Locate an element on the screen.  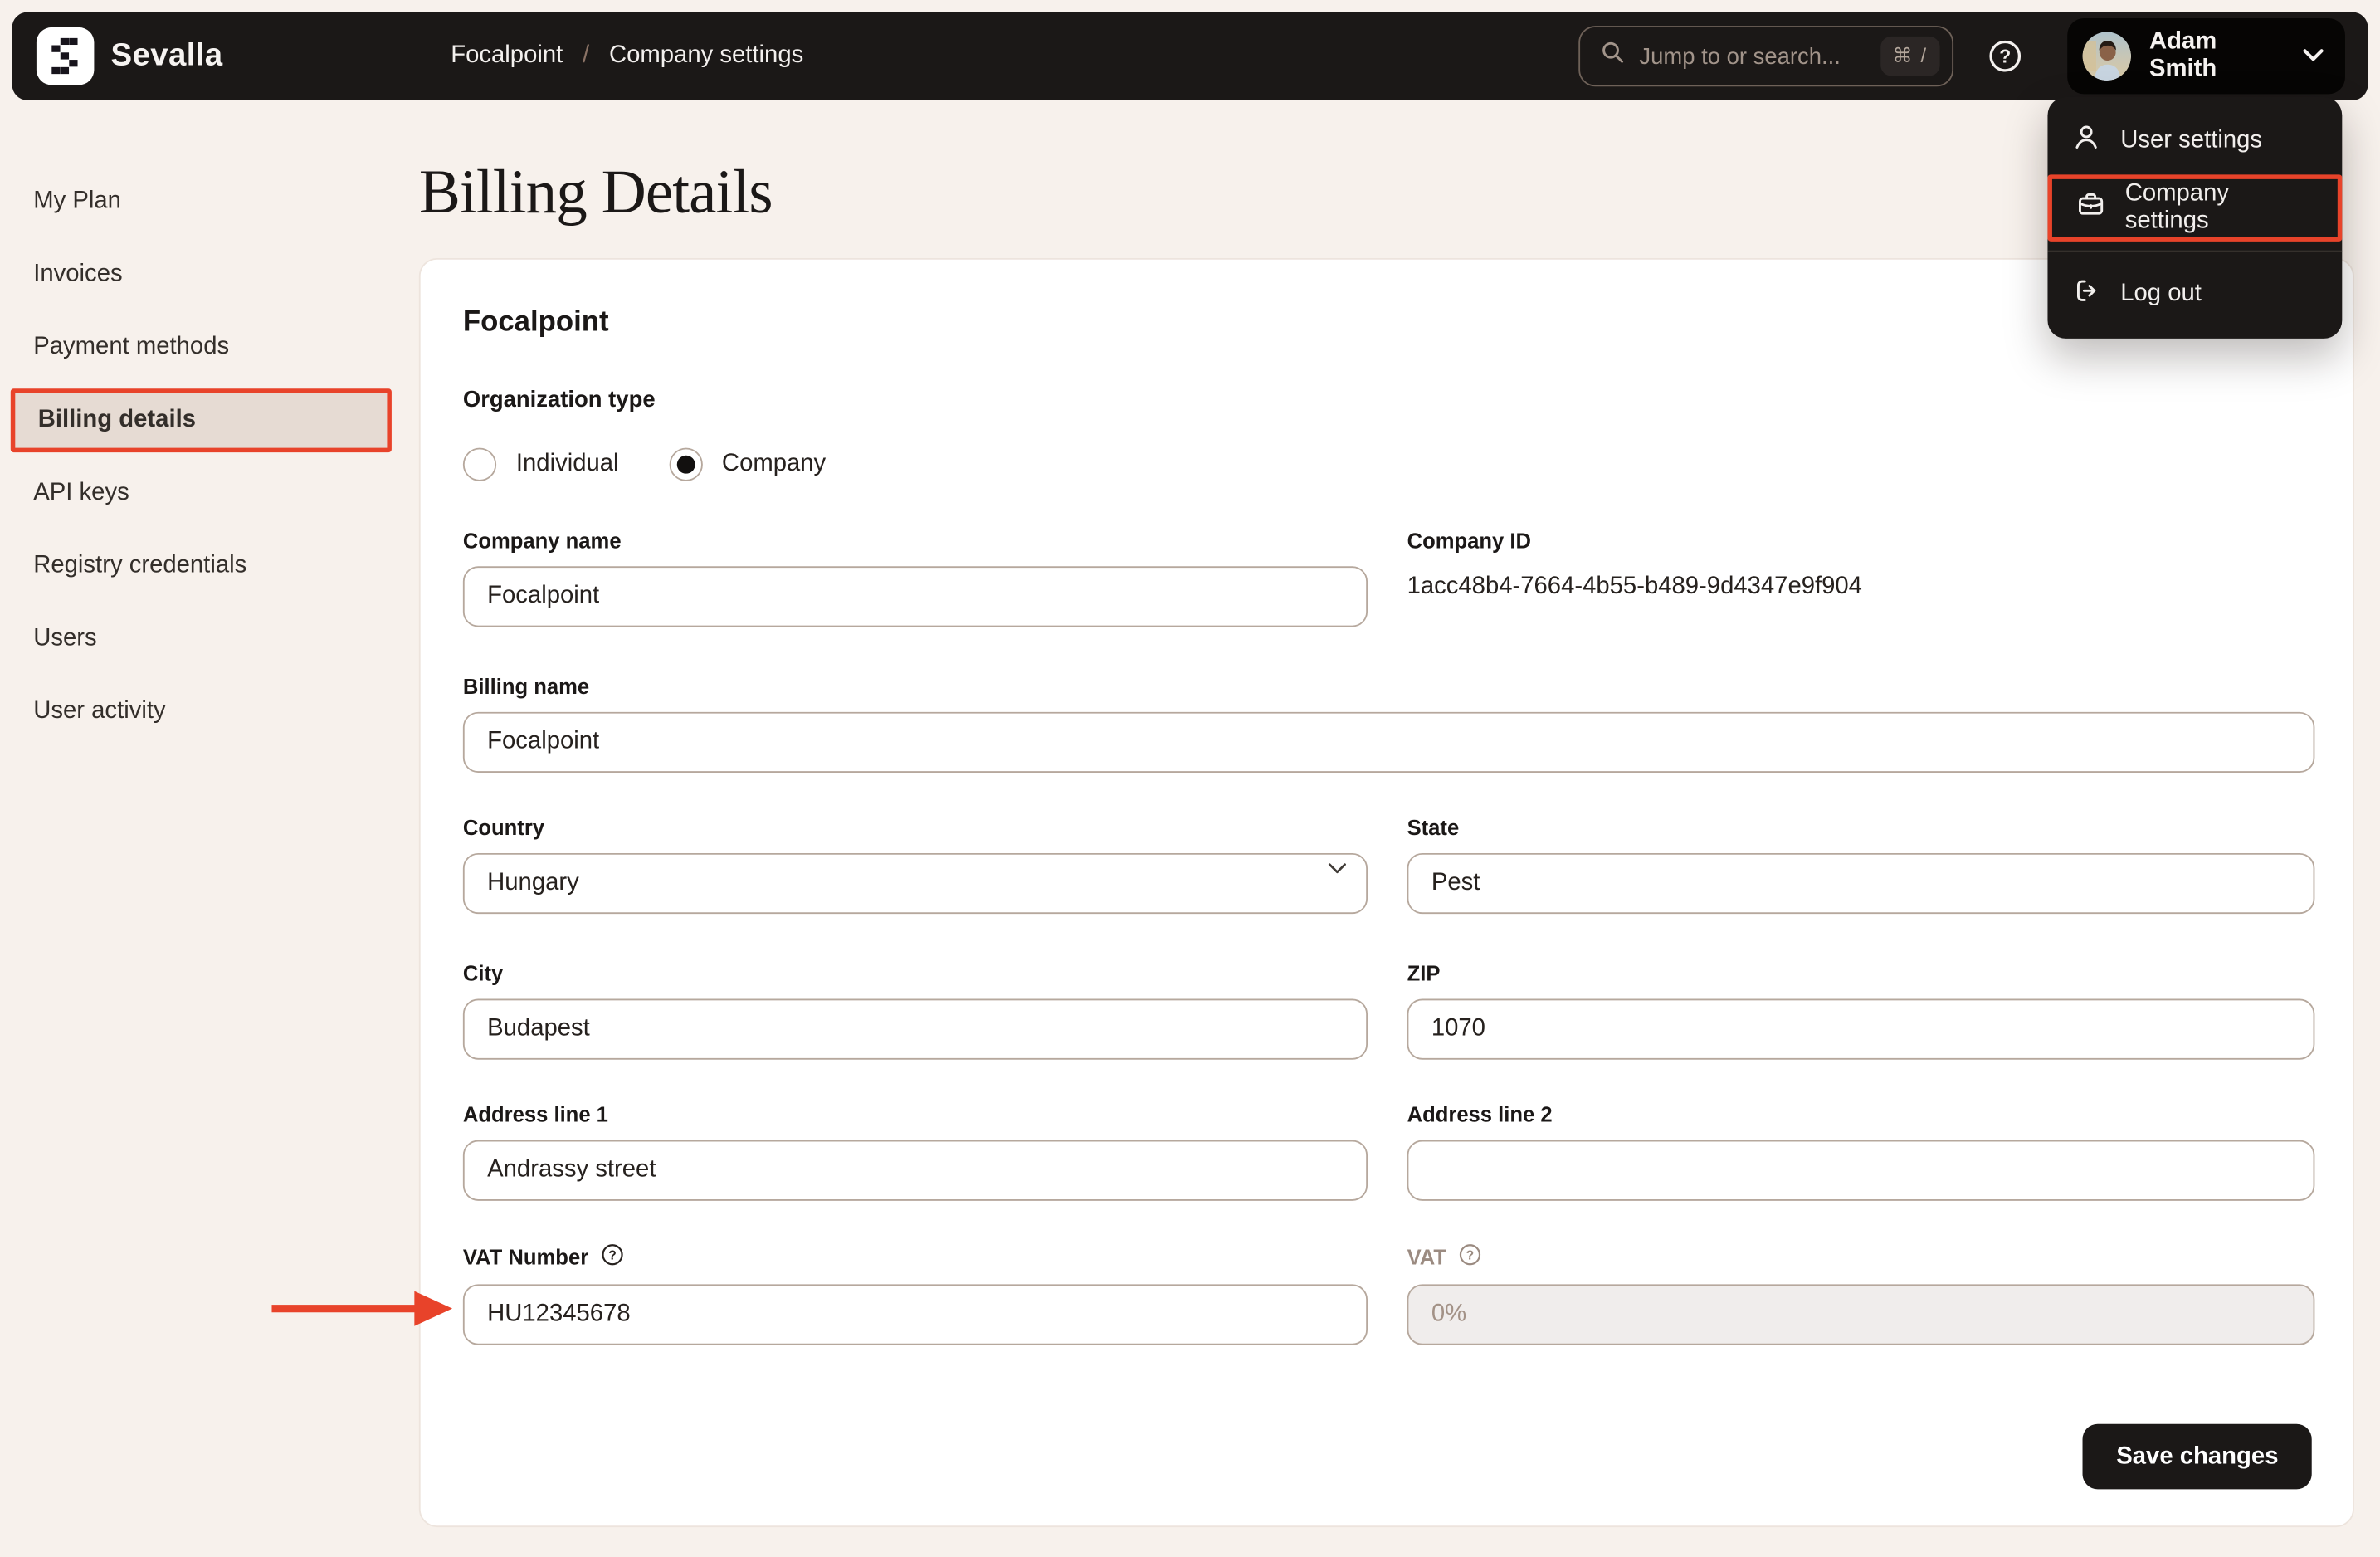
radio-label: Individual is located at coordinates (567, 464).